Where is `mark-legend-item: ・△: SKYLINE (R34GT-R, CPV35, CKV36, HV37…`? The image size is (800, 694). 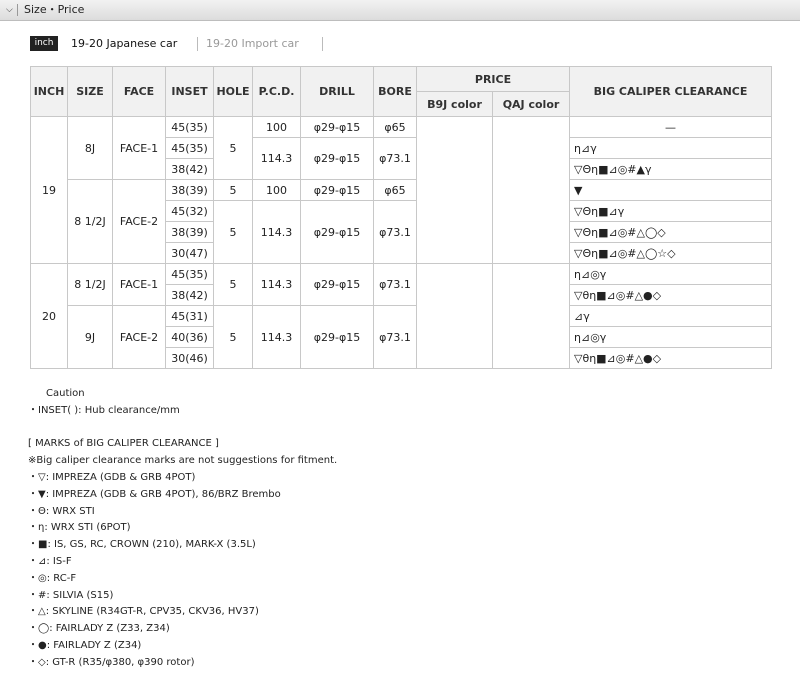
mark-legend-item: ・△: SKYLINE (R34GT-R, CPV35, CKV36, HV37… is located at coordinates (143, 612).